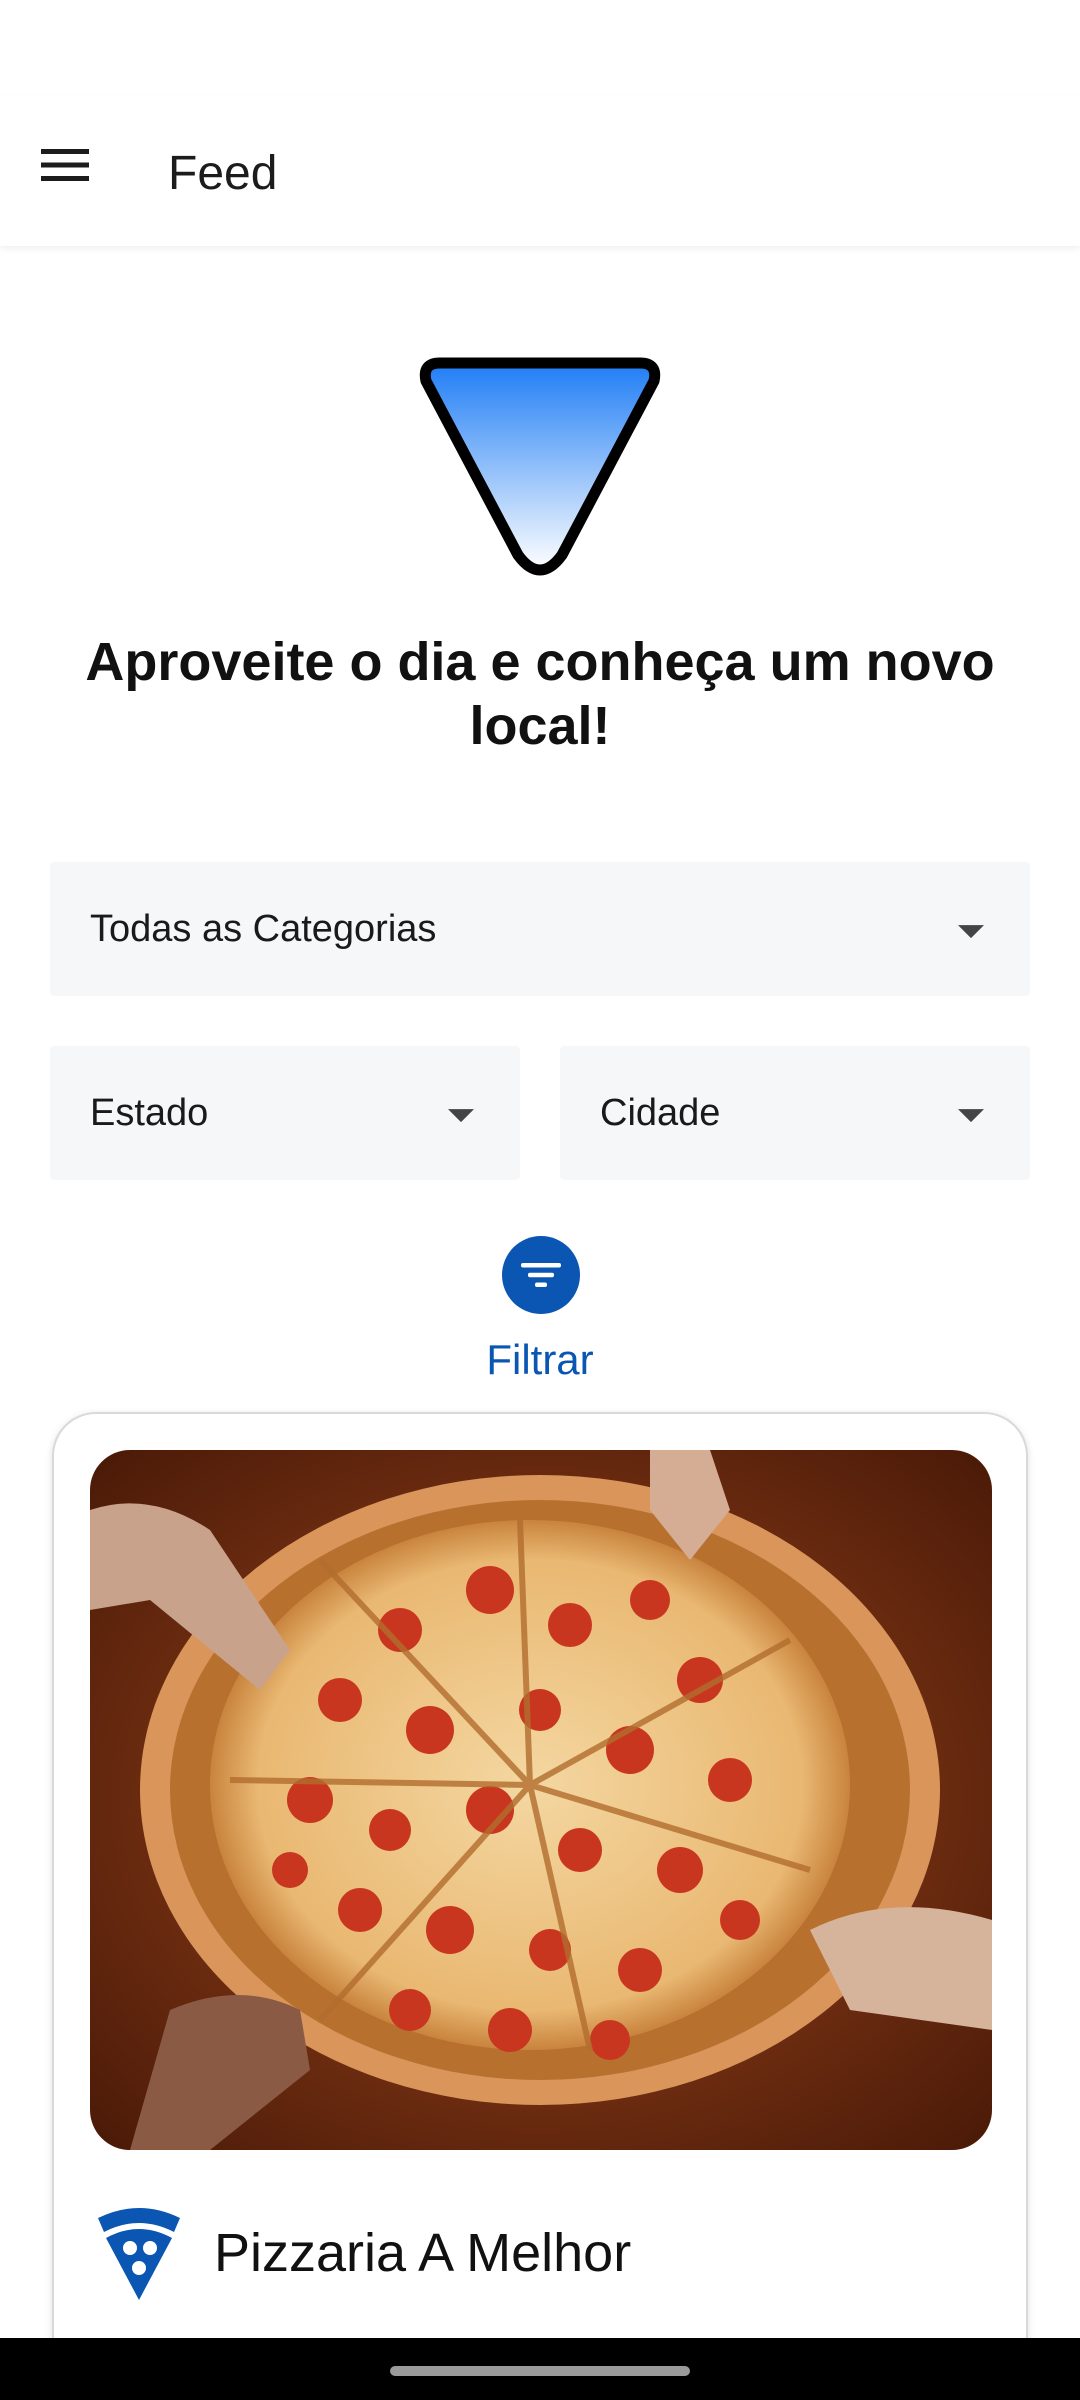 The height and width of the screenshot is (2400, 1080). What do you see at coordinates (540, 465) in the screenshot?
I see `app-logo` at bounding box center [540, 465].